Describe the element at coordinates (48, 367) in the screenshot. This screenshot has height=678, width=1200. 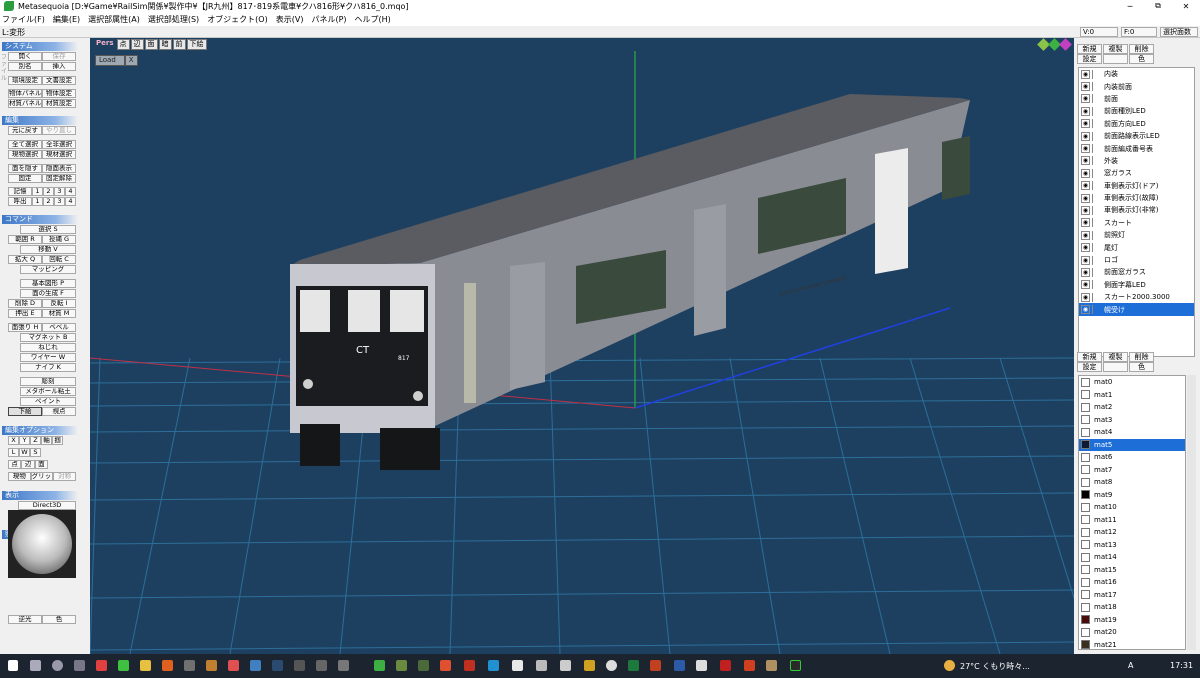
I see `knife-tool: ナイフ K` at that location.